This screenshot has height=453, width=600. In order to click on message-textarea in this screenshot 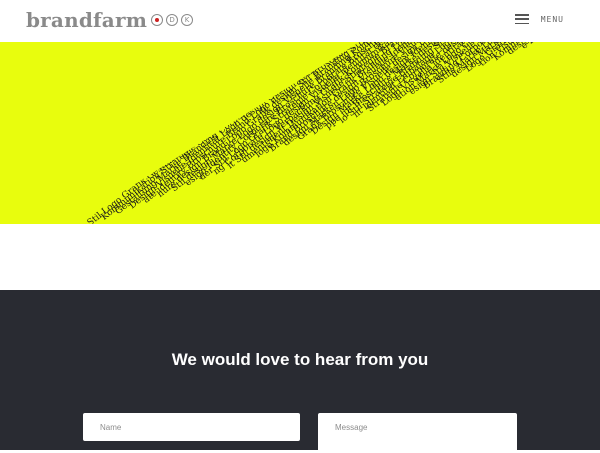, I will do `click(417, 433)`.